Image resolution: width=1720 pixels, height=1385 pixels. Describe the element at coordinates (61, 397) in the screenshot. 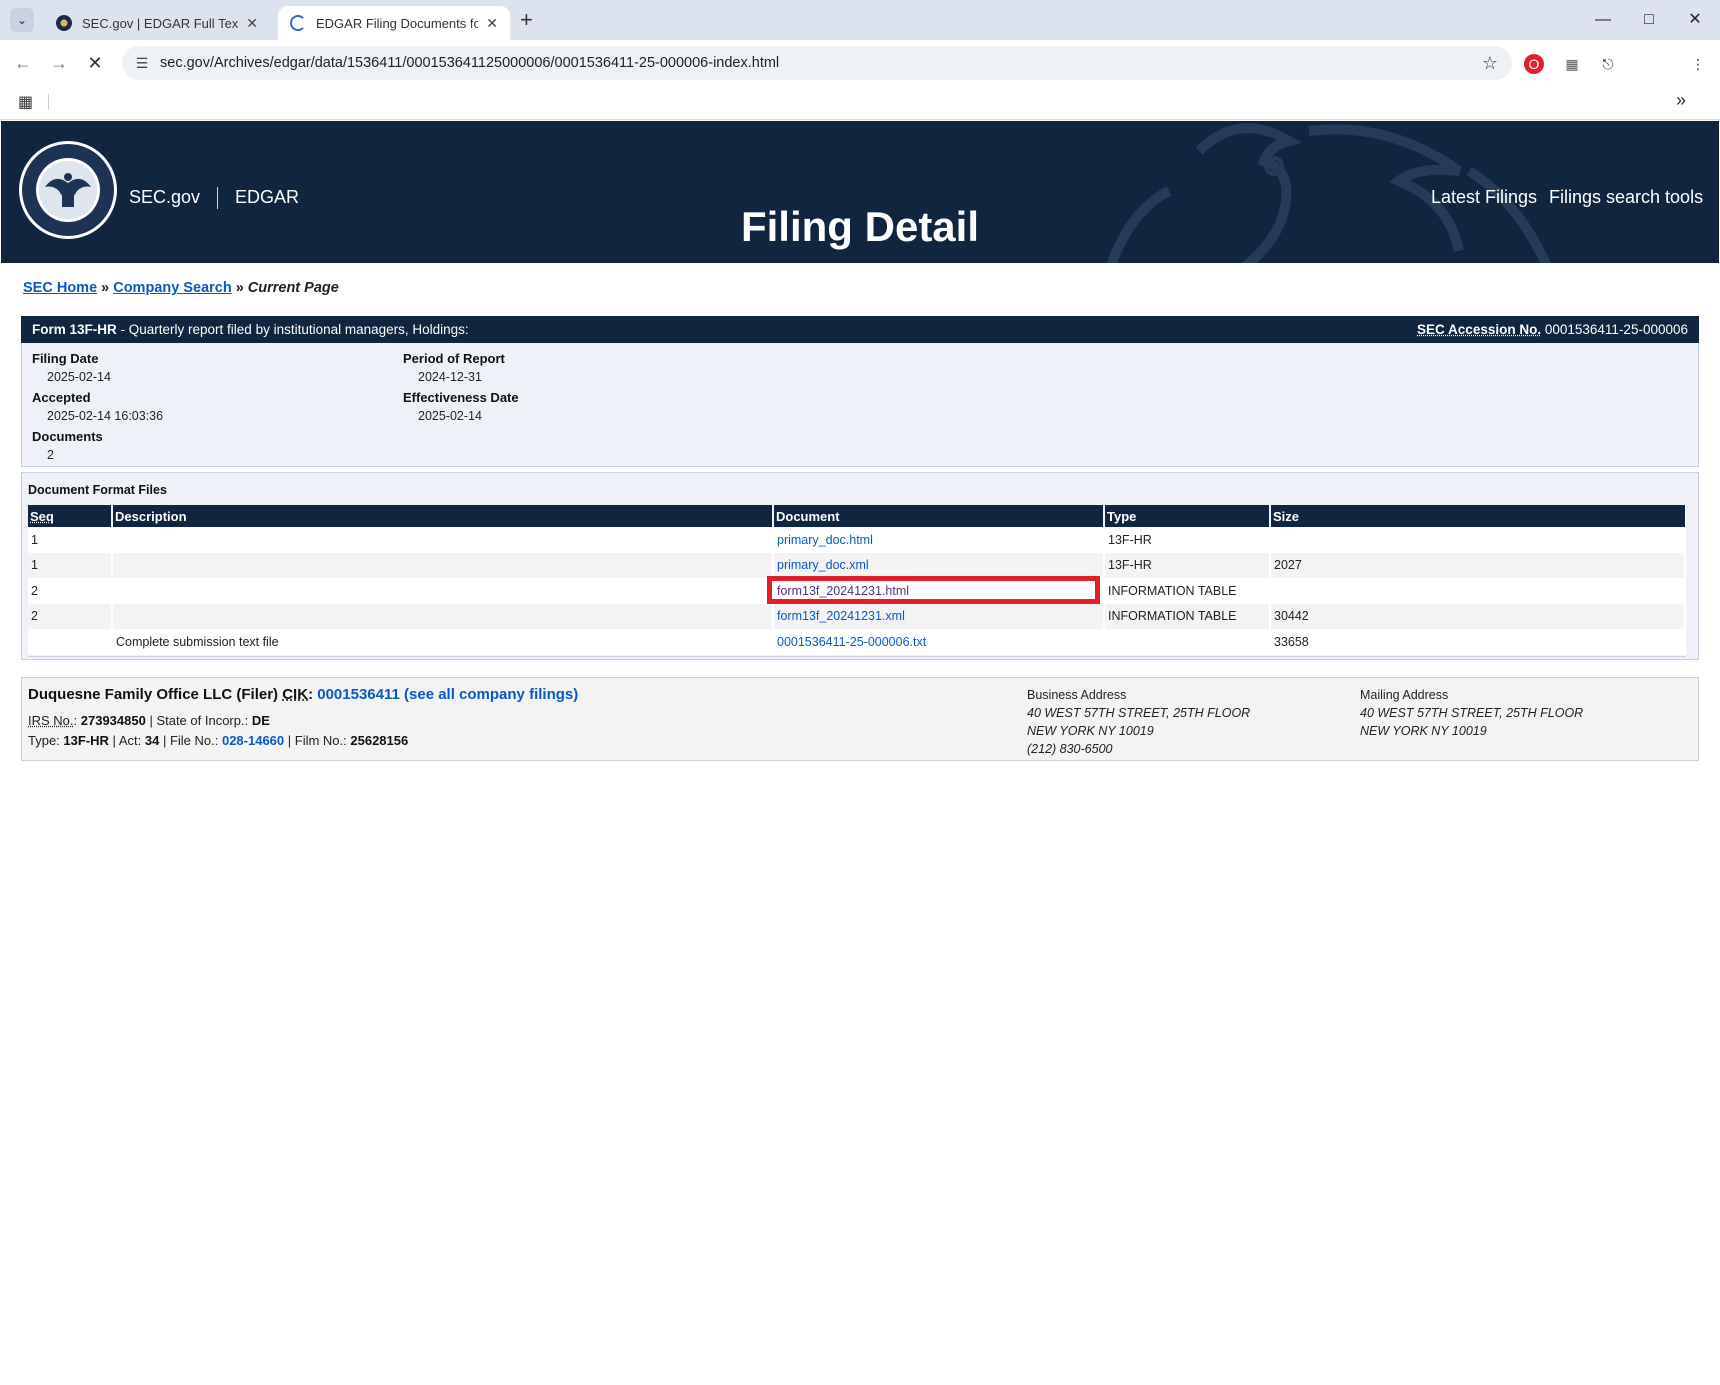

I see `accepted-label: Accepted` at that location.